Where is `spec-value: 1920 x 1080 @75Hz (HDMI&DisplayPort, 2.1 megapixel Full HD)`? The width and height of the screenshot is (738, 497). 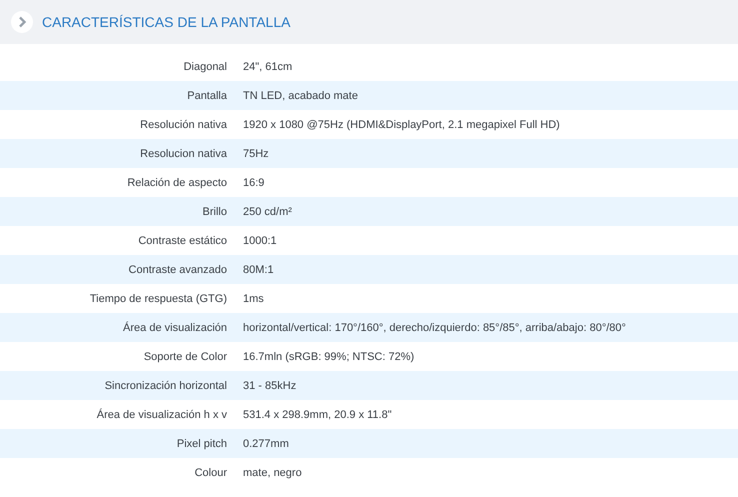 spec-value: 1920 x 1080 @75Hz (HDMI&DisplayPort, 2.1 megapixel Full HD) is located at coordinates (401, 124).